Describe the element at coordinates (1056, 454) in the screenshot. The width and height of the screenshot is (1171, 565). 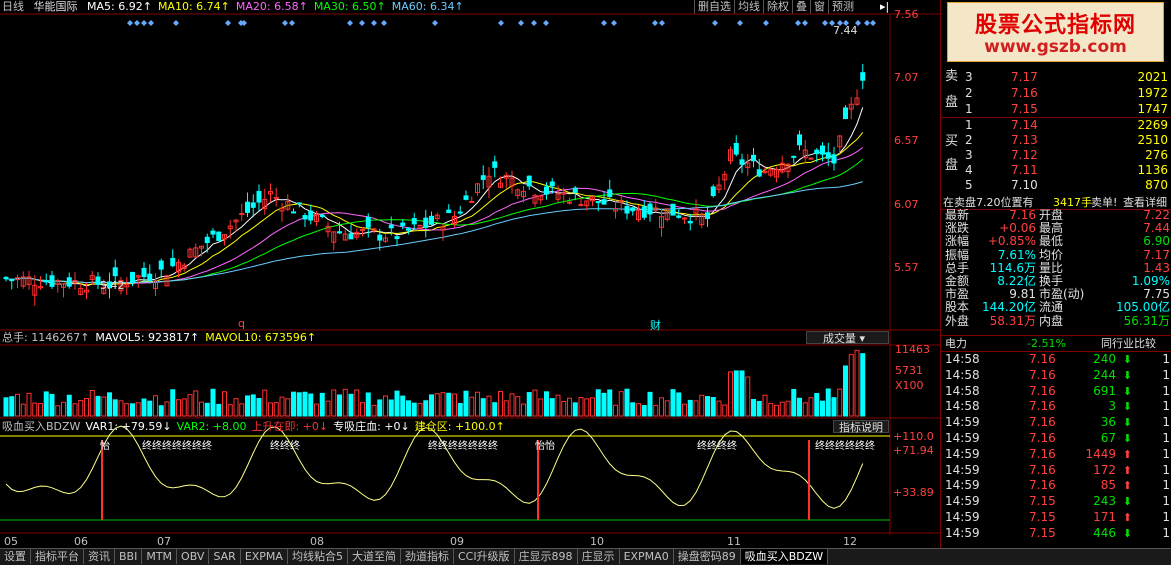
I see `tick-row: 14:59 7.16 1449 ⬆ 1` at that location.